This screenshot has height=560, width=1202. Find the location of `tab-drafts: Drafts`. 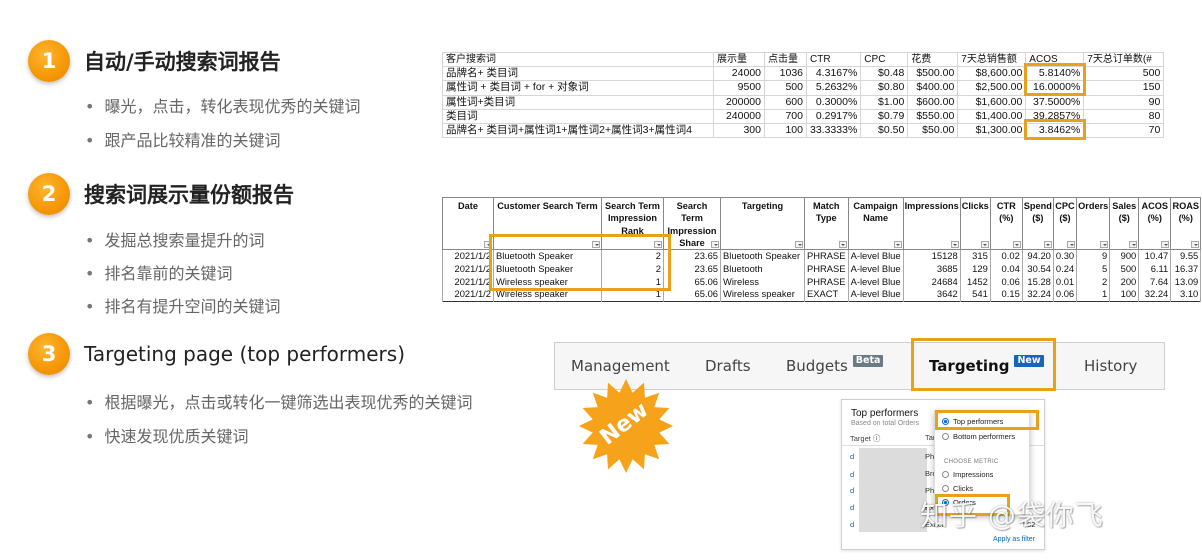

tab-drafts: Drafts is located at coordinates (728, 366).